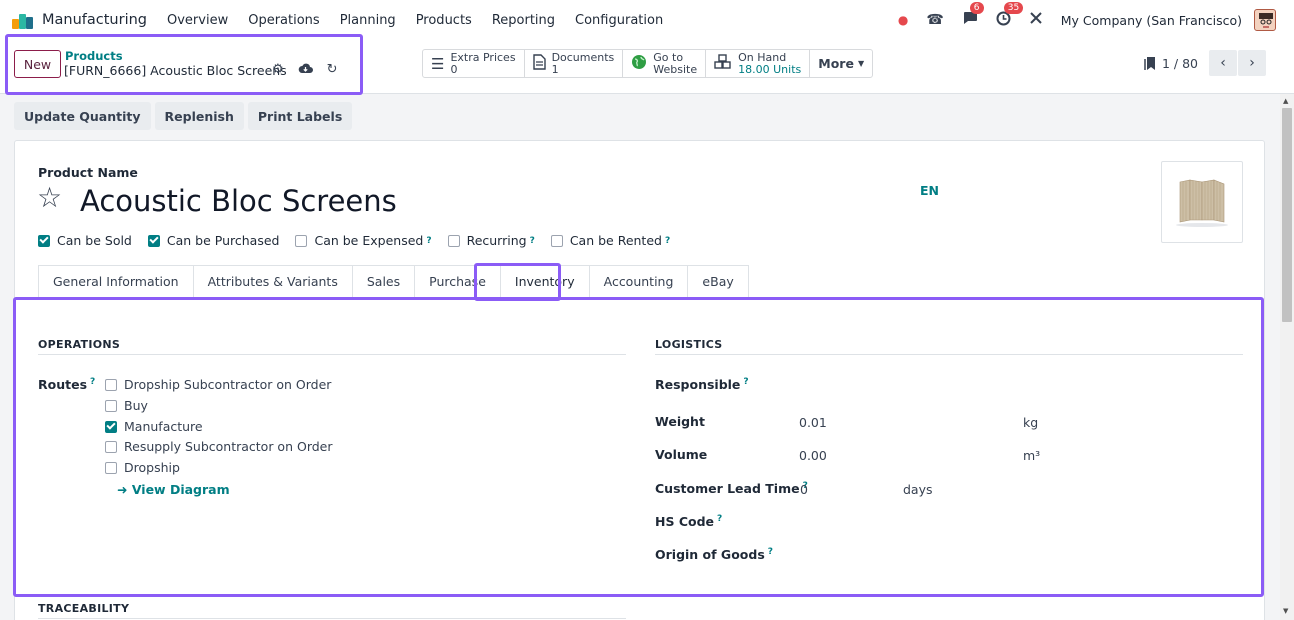  Describe the element at coordinates (283, 20) in the screenshot. I see `menu-operations: Operations` at that location.